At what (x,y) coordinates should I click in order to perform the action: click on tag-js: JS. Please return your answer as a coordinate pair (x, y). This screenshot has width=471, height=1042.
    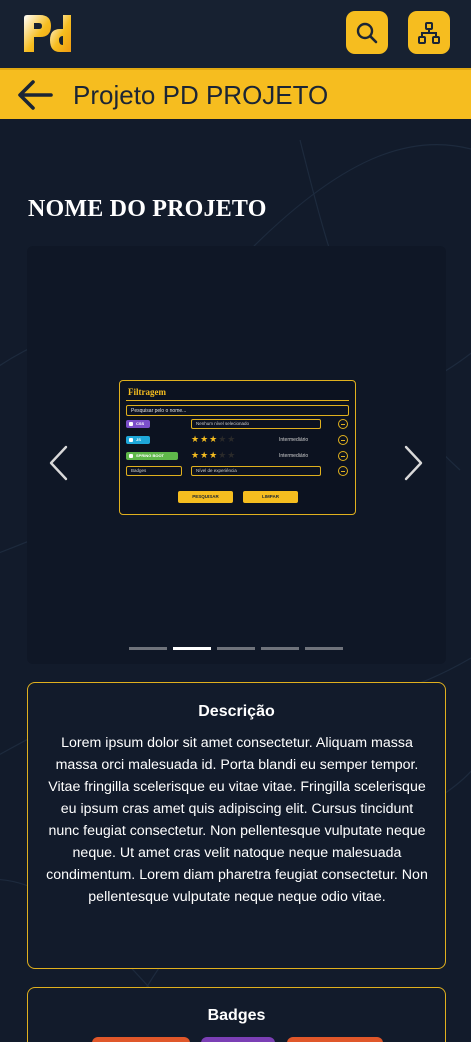
    Looking at the image, I should click on (138, 440).